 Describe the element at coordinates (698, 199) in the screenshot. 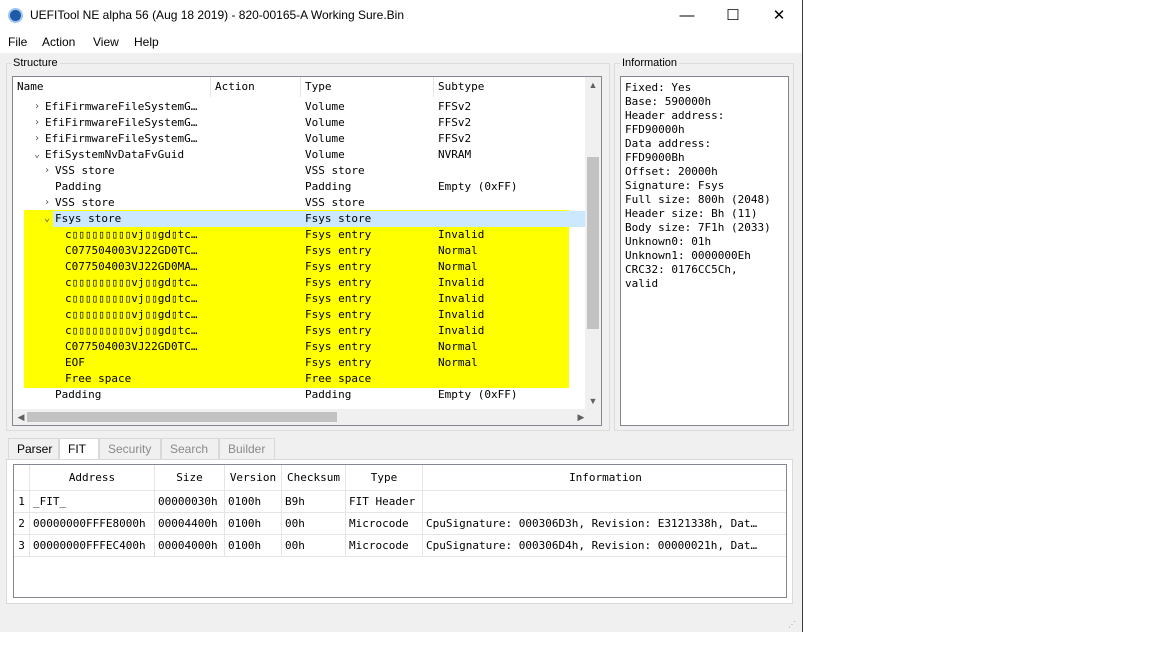

I see `information-line: Full size: 800h (2048)` at that location.